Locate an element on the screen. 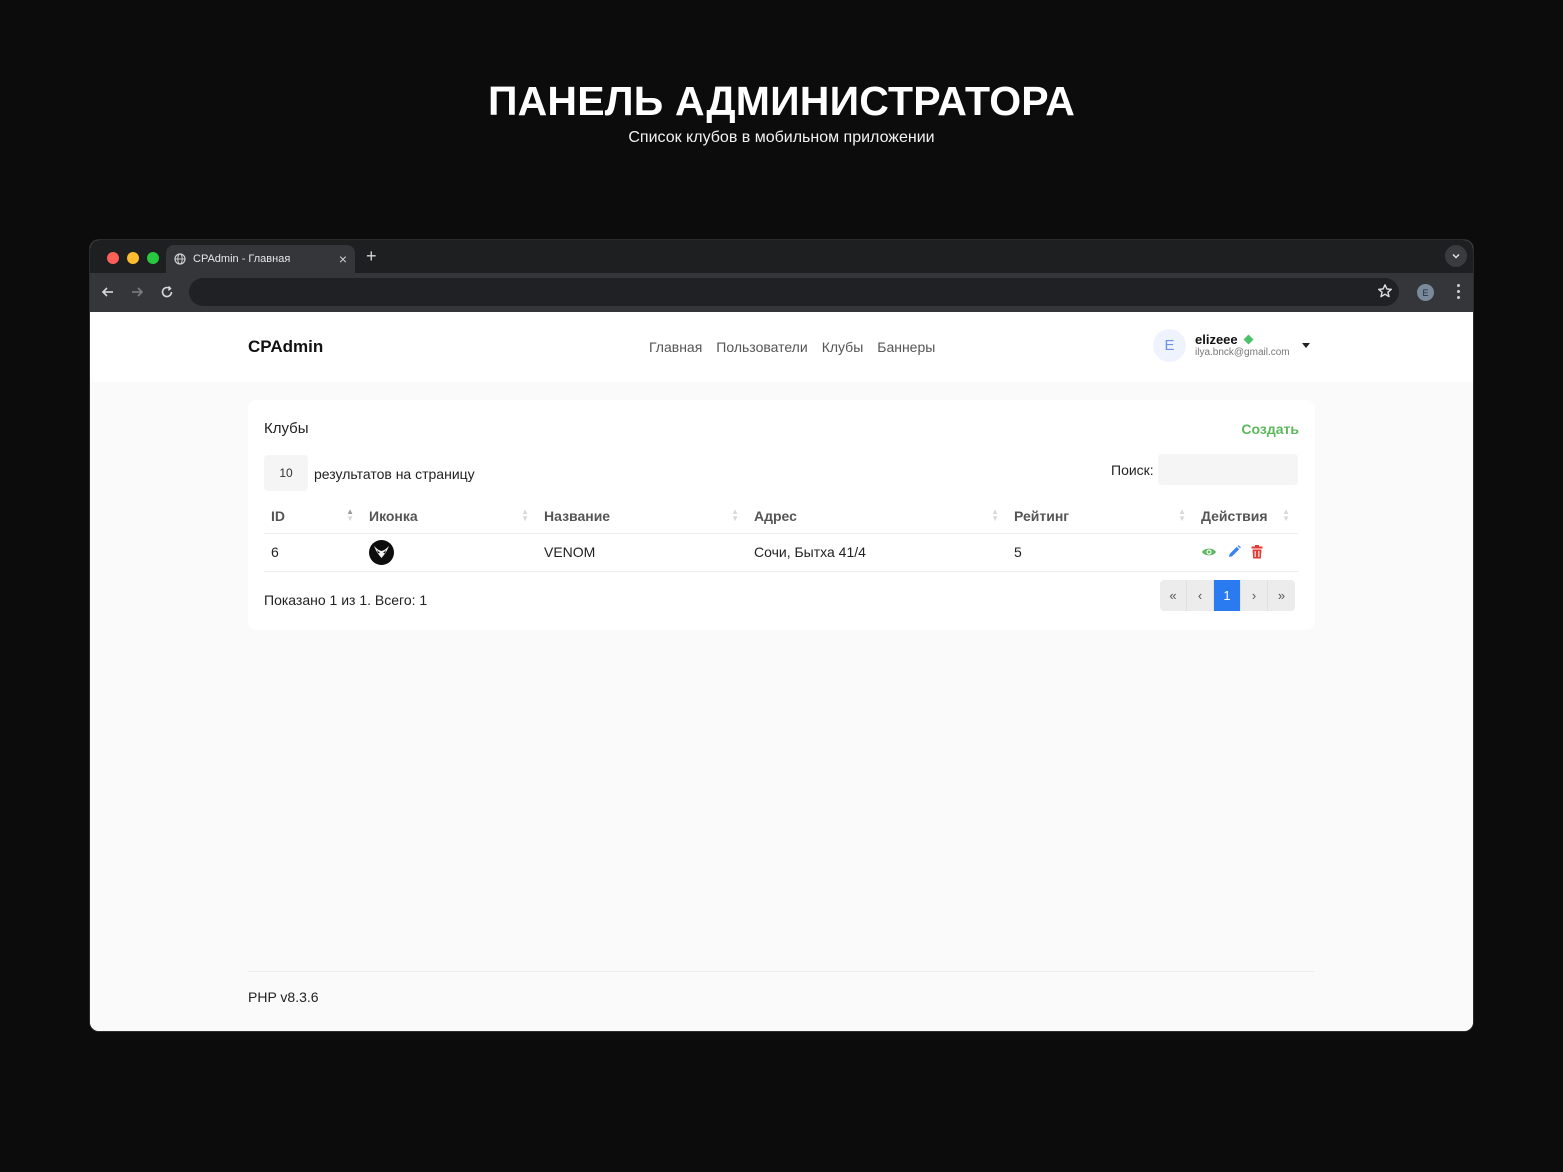  user-menu: E elizeee ilya.bnck@gmail.com is located at coordinates (1231, 345).